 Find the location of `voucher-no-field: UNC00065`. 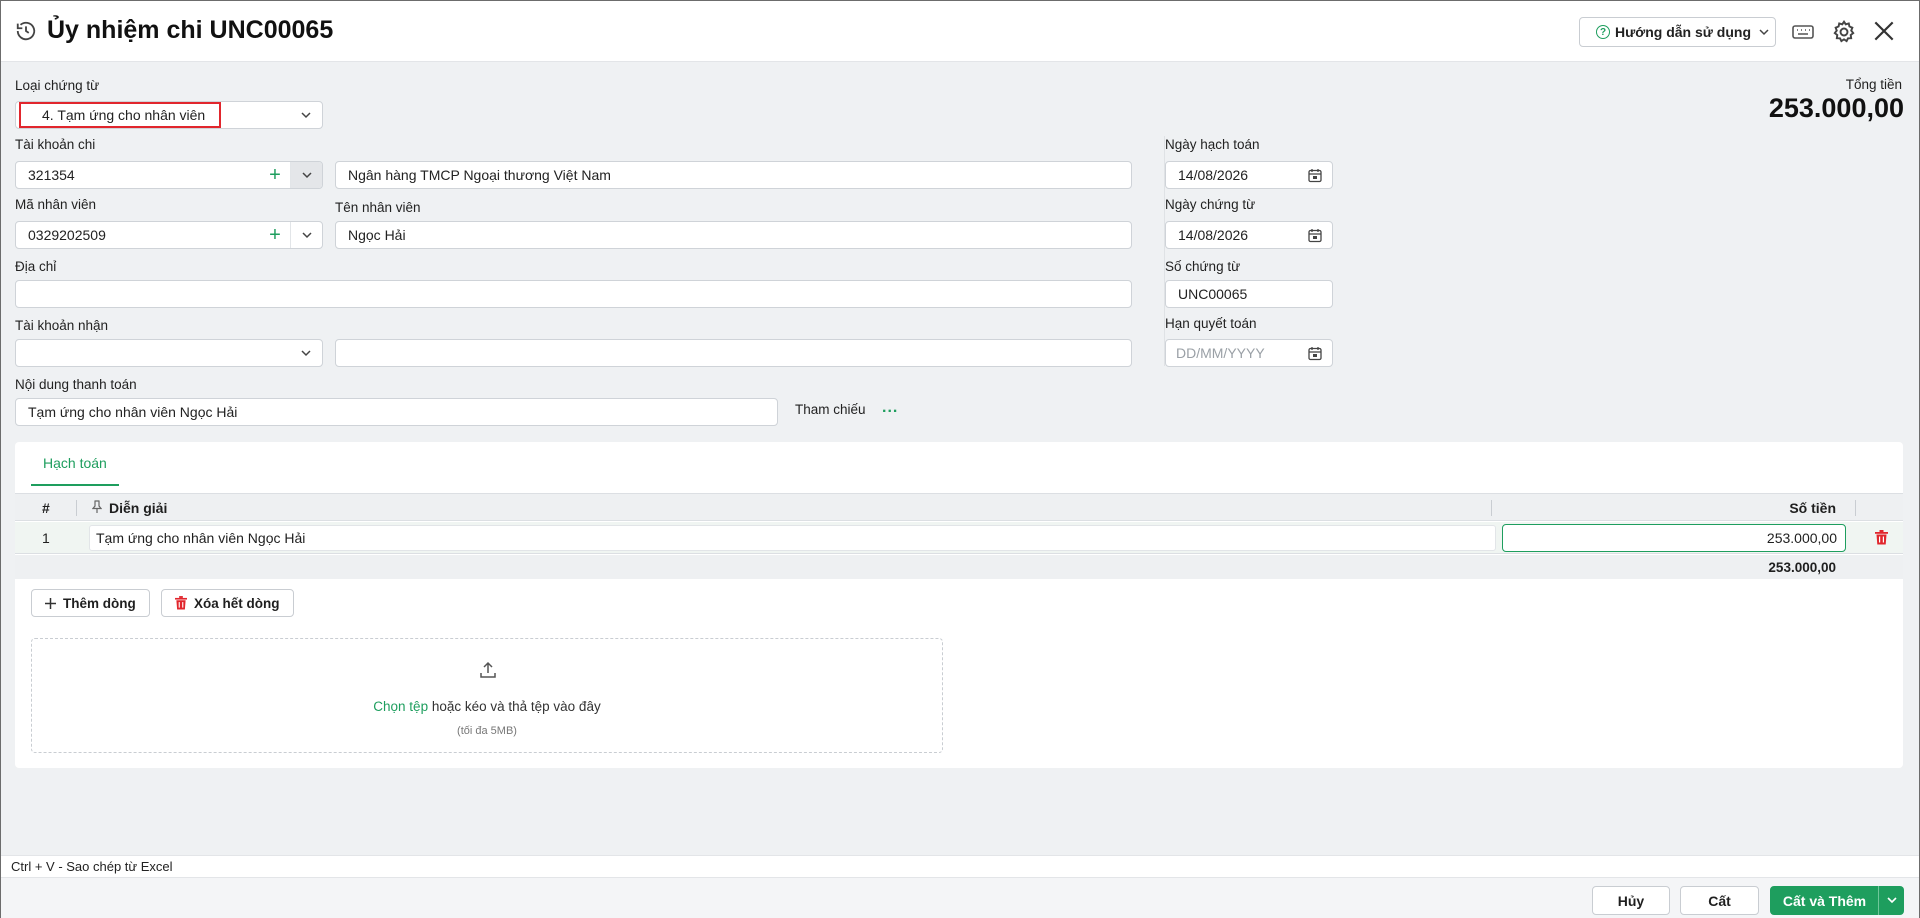

voucher-no-field: UNC00065 is located at coordinates (1249, 294).